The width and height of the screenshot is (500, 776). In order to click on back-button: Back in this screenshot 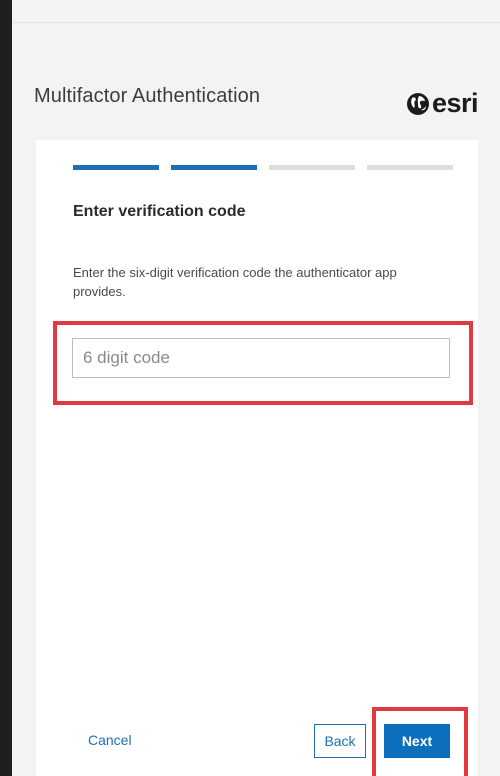, I will do `click(340, 741)`.